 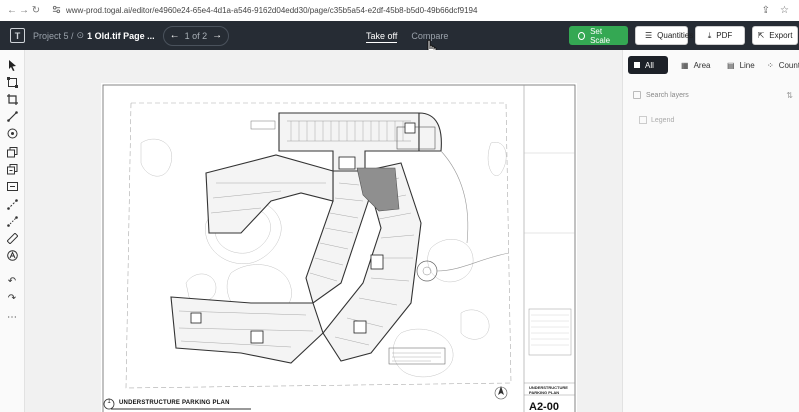 I want to click on download-icon: ⤓, so click(x=709, y=35).